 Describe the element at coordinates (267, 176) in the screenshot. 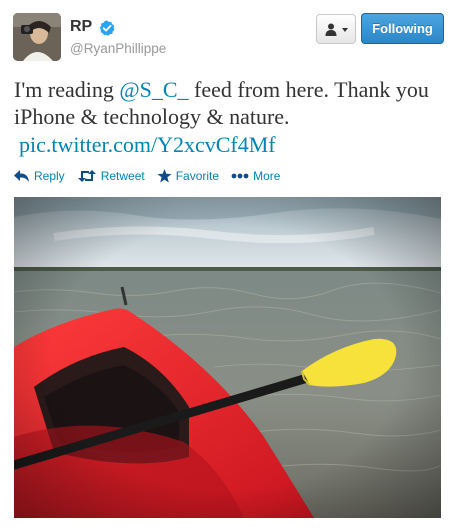

I see `more-label: More` at that location.